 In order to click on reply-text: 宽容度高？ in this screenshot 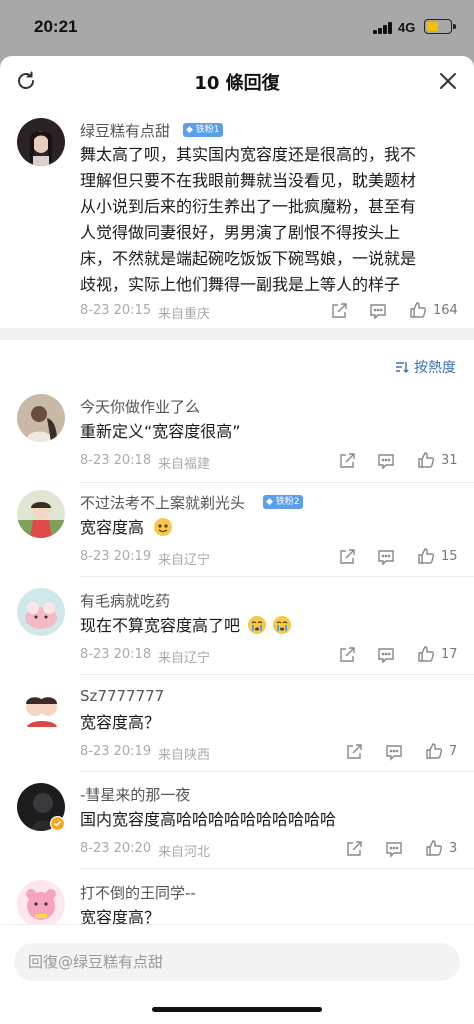, I will do `click(120, 722)`.